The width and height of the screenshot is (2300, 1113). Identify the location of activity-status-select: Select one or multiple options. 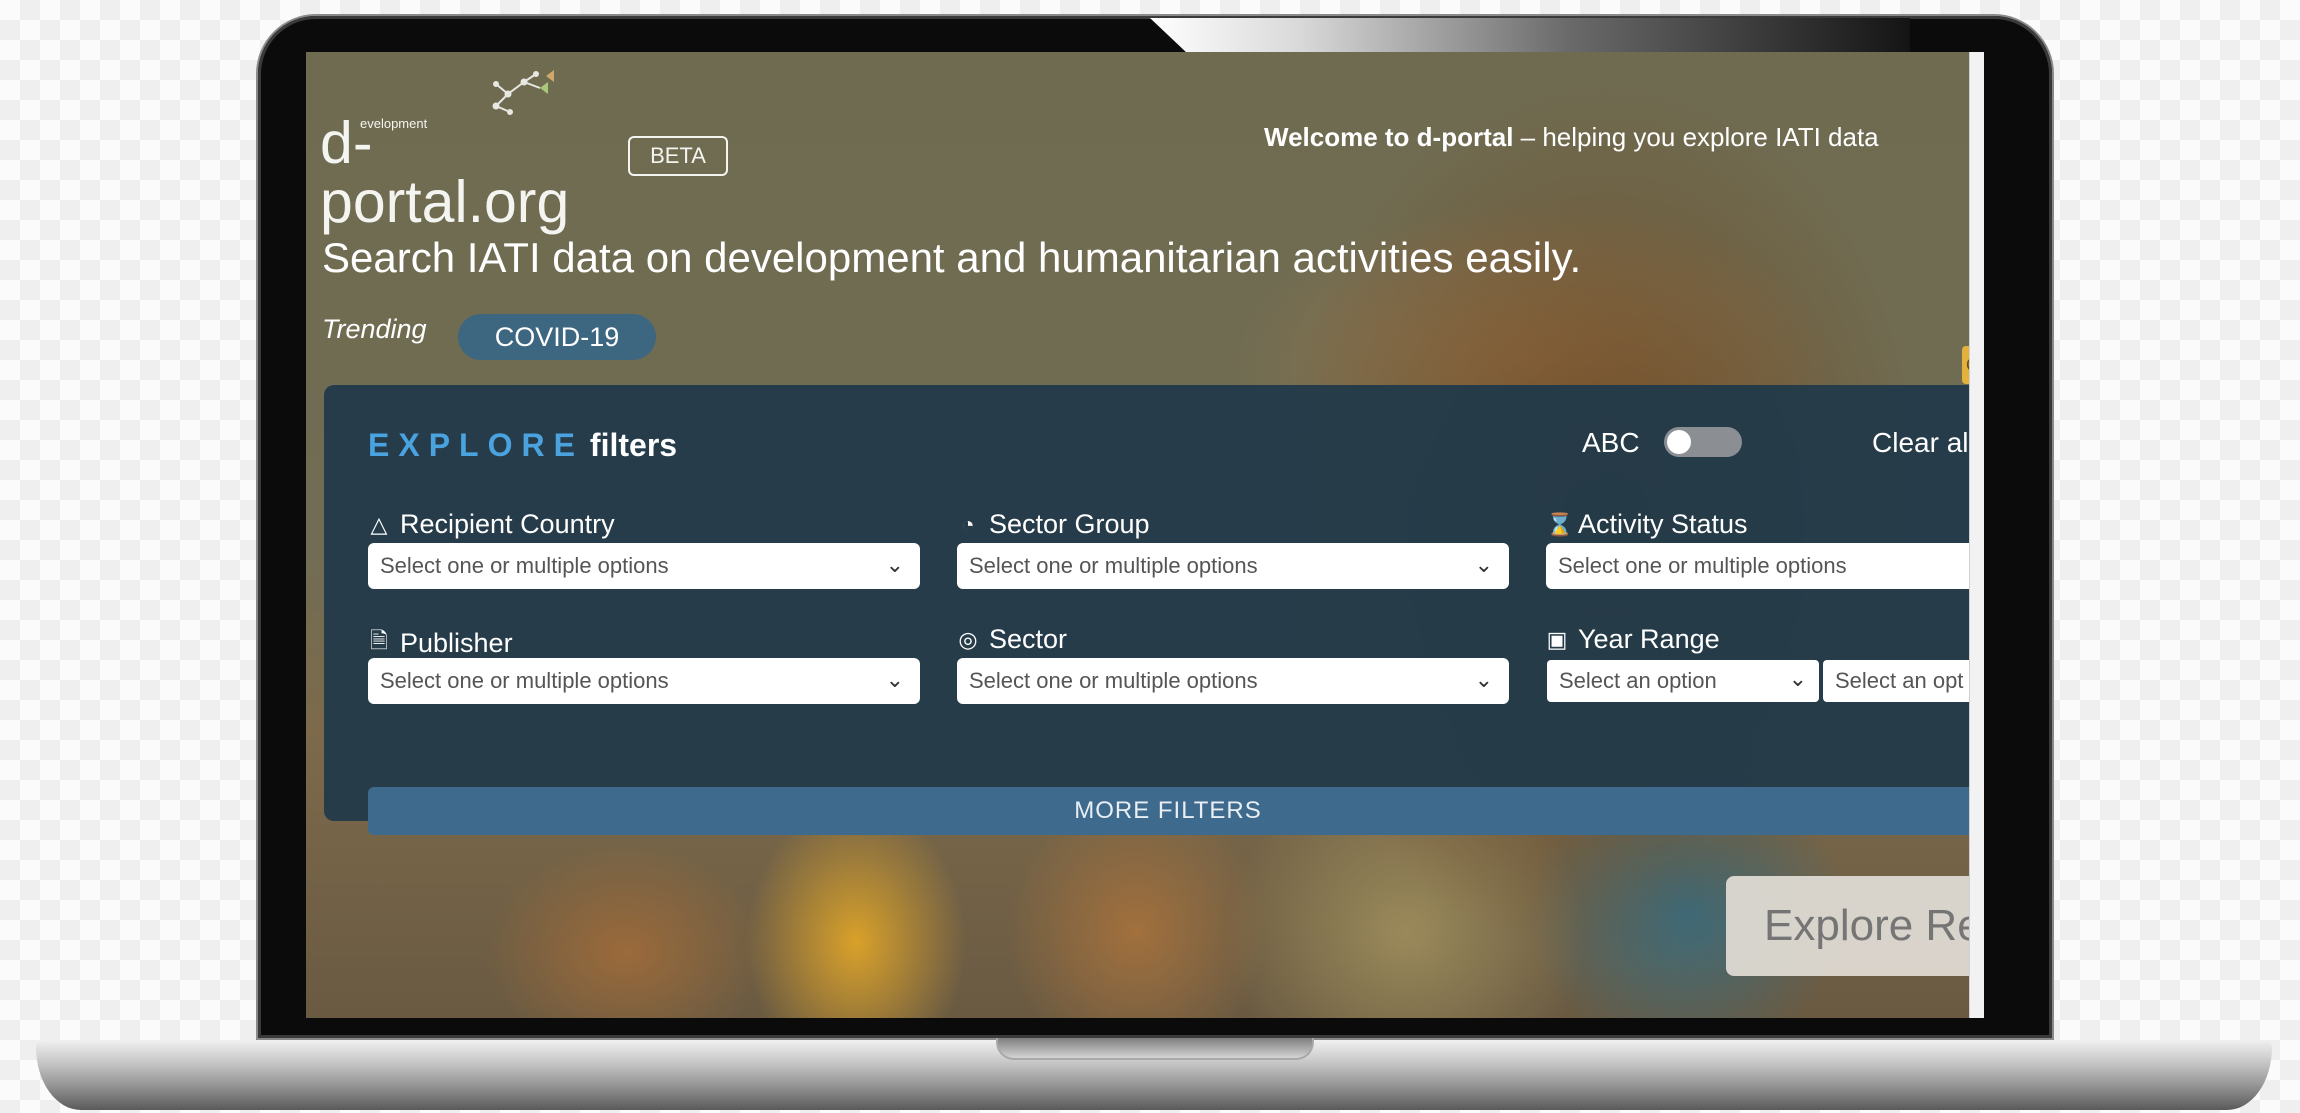
(1765, 566).